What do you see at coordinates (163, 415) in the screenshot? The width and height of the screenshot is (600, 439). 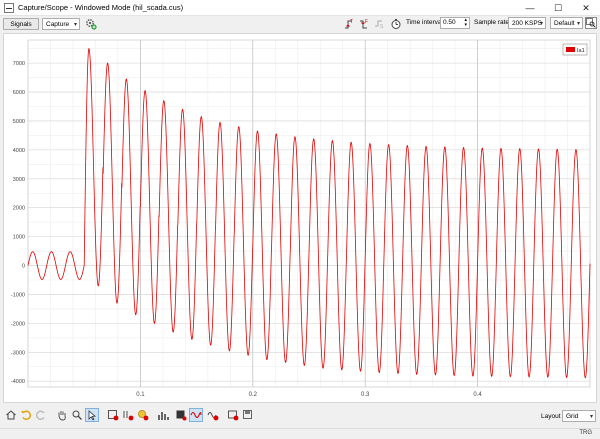 I see `bar-chart-icon` at bounding box center [163, 415].